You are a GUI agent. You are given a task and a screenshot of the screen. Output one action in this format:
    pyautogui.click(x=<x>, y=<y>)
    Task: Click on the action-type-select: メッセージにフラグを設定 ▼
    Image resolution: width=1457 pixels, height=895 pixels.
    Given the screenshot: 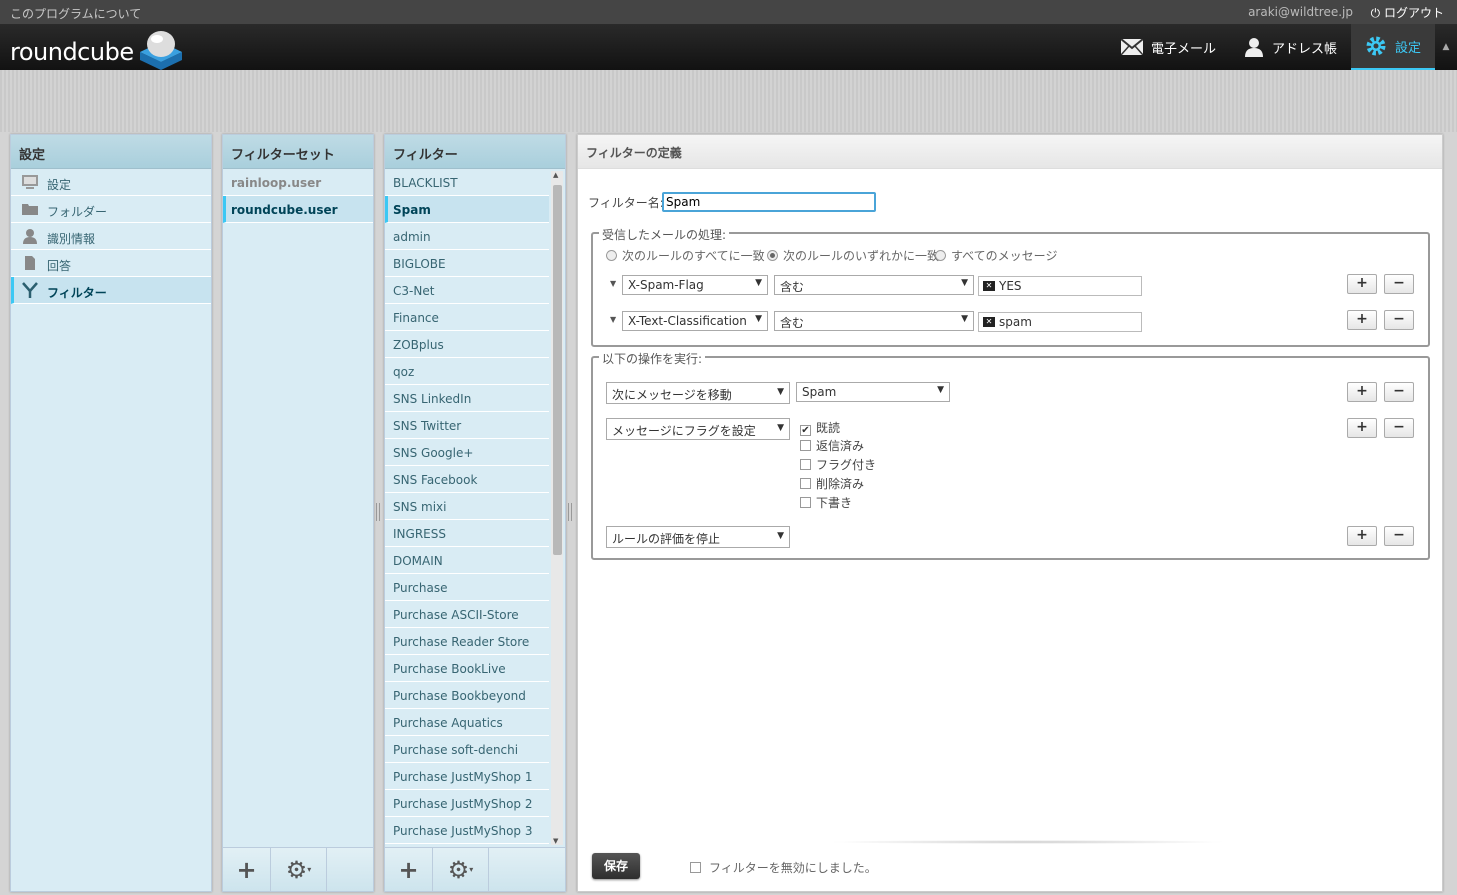 What is the action you would take?
    pyautogui.click(x=698, y=429)
    